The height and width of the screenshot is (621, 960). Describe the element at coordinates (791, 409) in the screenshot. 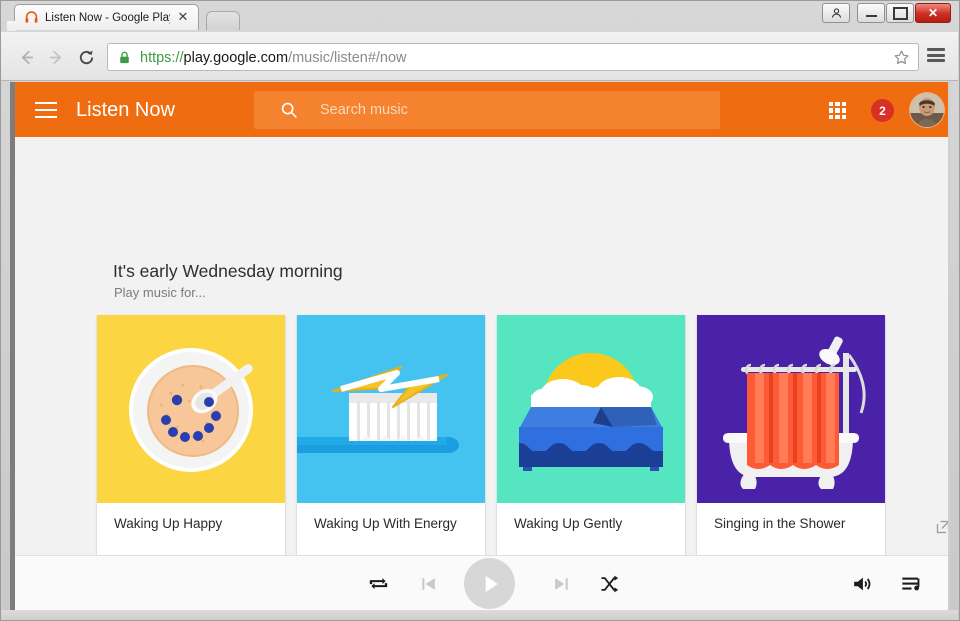

I see `bathtub-art` at that location.